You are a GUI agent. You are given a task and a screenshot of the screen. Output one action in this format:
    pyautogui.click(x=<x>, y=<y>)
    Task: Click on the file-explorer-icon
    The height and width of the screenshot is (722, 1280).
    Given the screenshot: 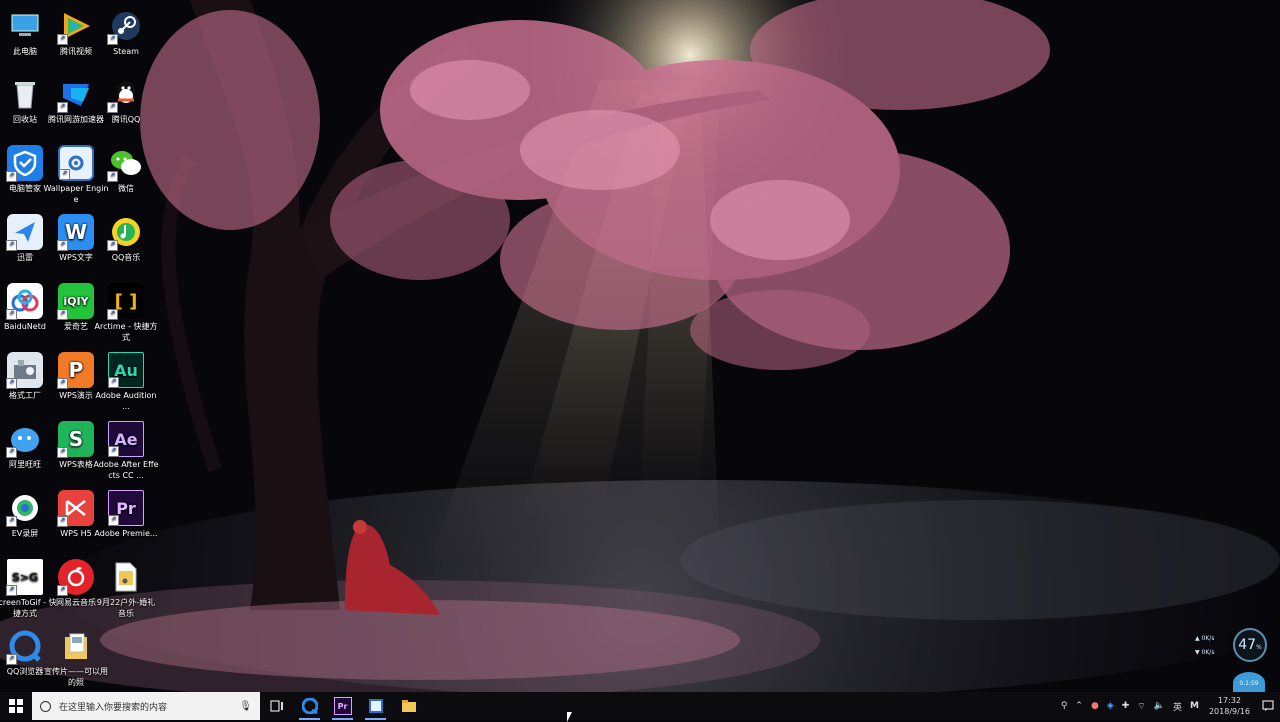 What is the action you would take?
    pyautogui.click(x=408, y=706)
    